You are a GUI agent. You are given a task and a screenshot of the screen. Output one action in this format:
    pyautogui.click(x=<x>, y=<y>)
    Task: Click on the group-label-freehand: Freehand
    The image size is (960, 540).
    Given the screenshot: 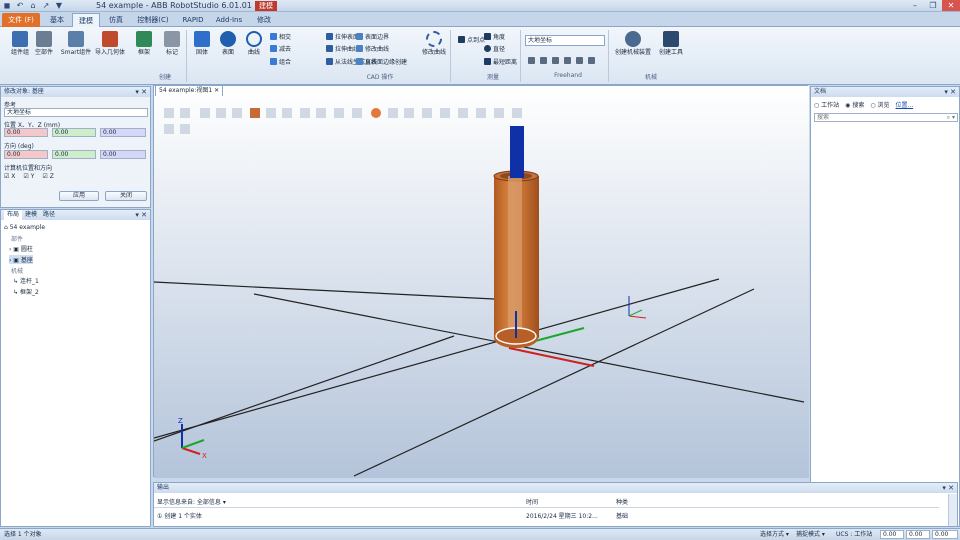 What is the action you would take?
    pyautogui.click(x=568, y=75)
    